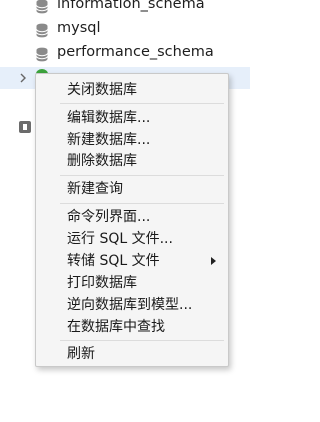 This screenshot has width=320, height=422. I want to click on menu-item-dump-sql-file: 转储 SQL 文件, so click(132, 261).